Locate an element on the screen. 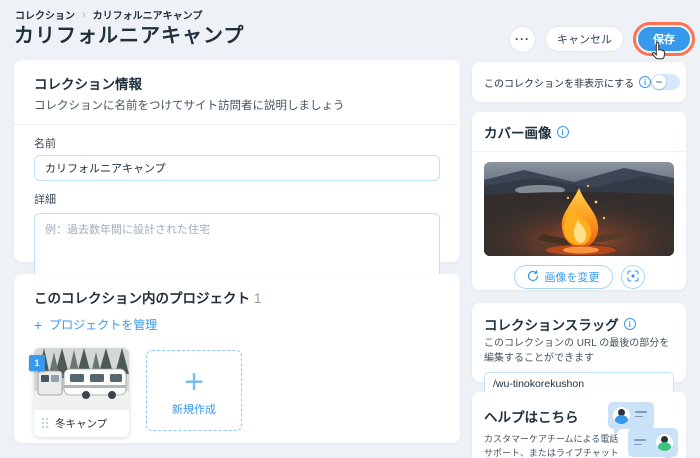 The image size is (700, 458). name-field-label: 名前 is located at coordinates (45, 144).